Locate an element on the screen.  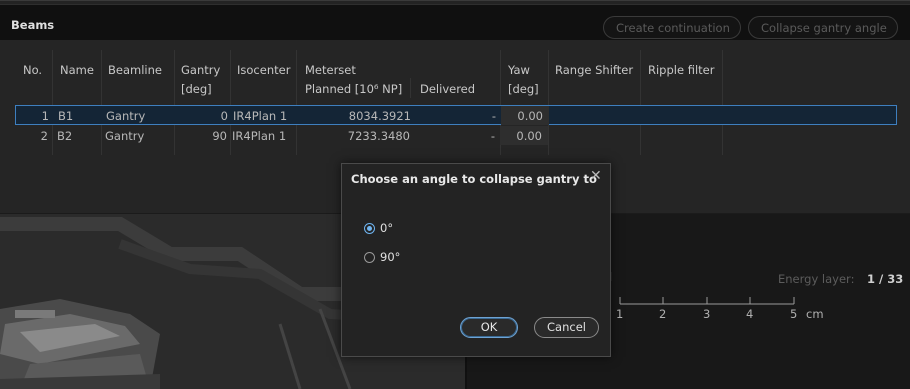
column-header-ripple-filter: Ripple filter is located at coordinates (681, 70).